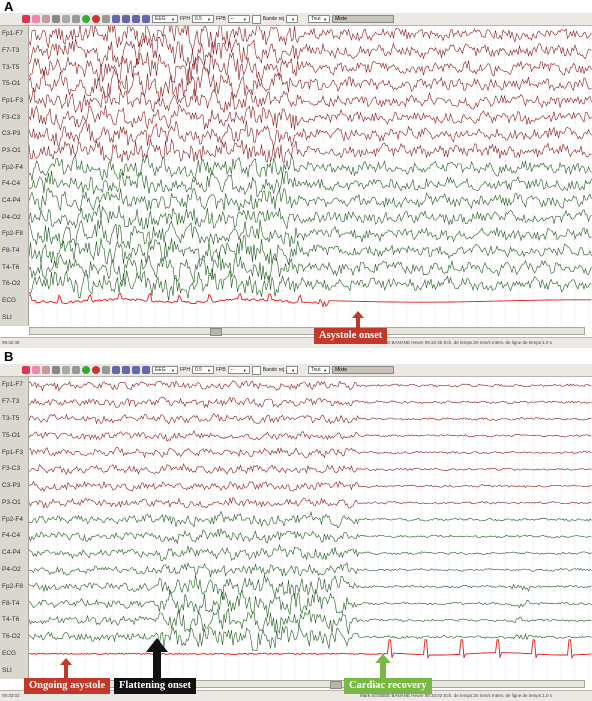  I want to click on channel-label: C3-P3, so click(11, 134).